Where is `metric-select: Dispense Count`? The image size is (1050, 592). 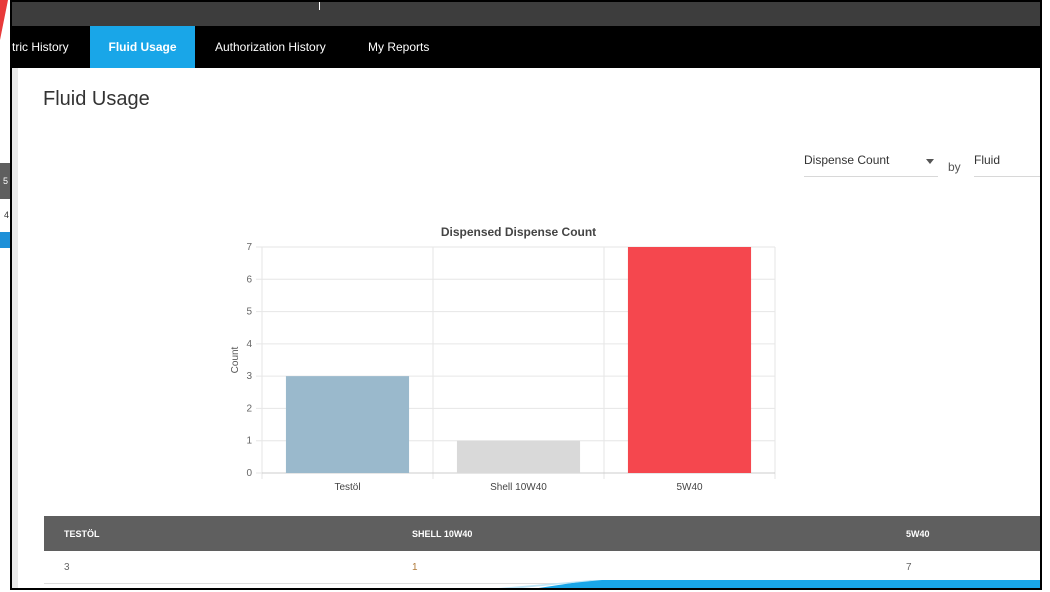 metric-select: Dispense Count is located at coordinates (871, 161).